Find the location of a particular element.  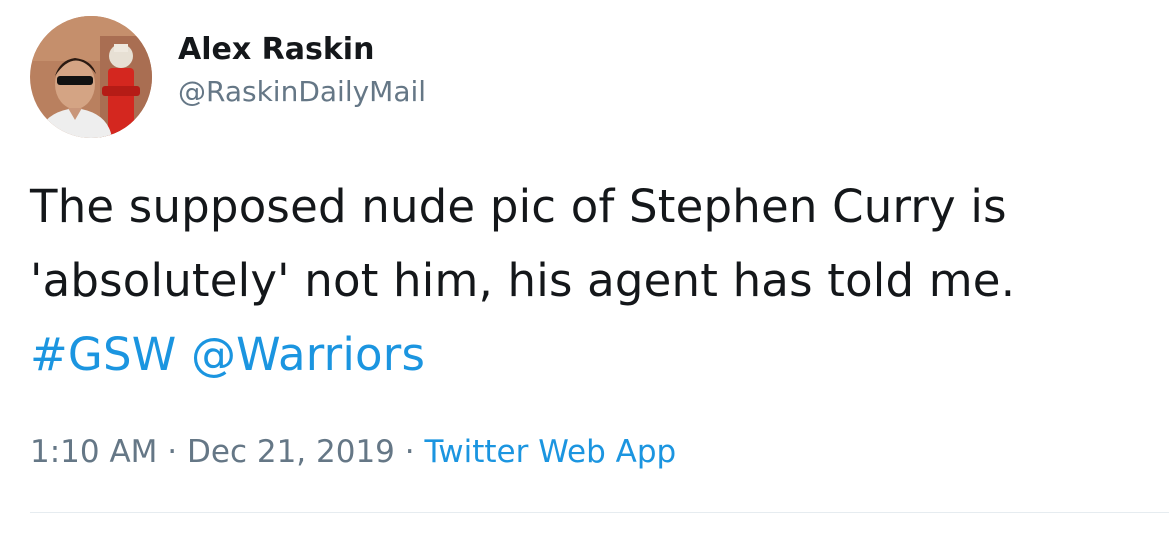

avatar is located at coordinates (91, 77).